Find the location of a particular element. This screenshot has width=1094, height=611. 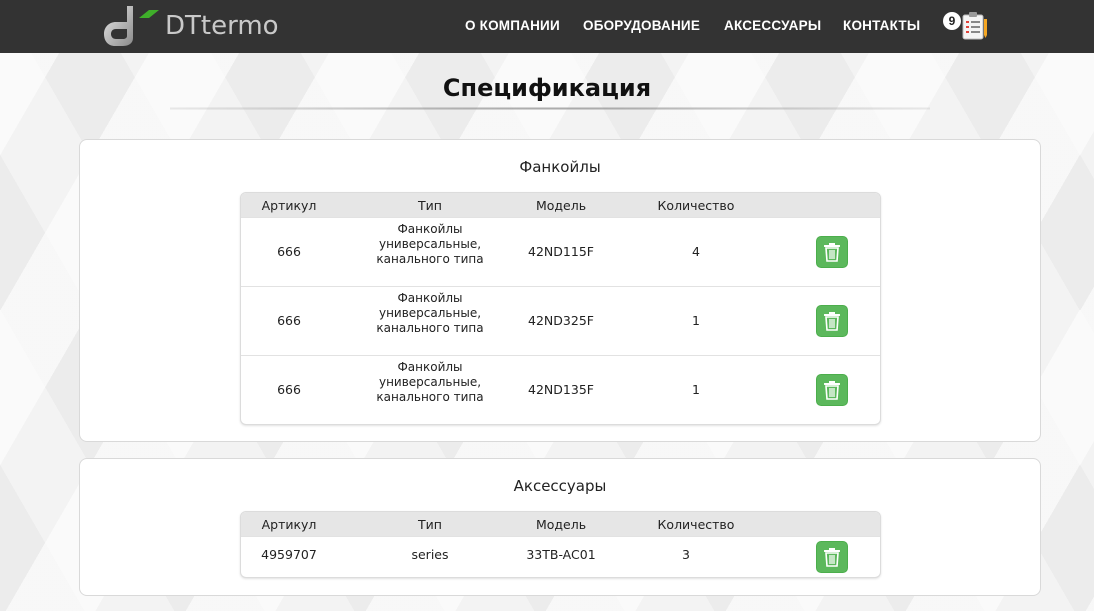

brand-name: DTtermo is located at coordinates (222, 26).